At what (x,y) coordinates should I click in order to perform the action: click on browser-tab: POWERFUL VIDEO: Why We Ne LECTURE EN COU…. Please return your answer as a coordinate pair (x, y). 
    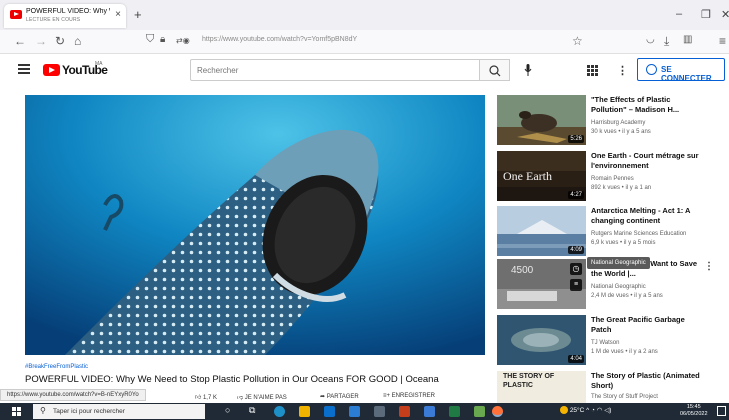
    Looking at the image, I should click on (65, 16).